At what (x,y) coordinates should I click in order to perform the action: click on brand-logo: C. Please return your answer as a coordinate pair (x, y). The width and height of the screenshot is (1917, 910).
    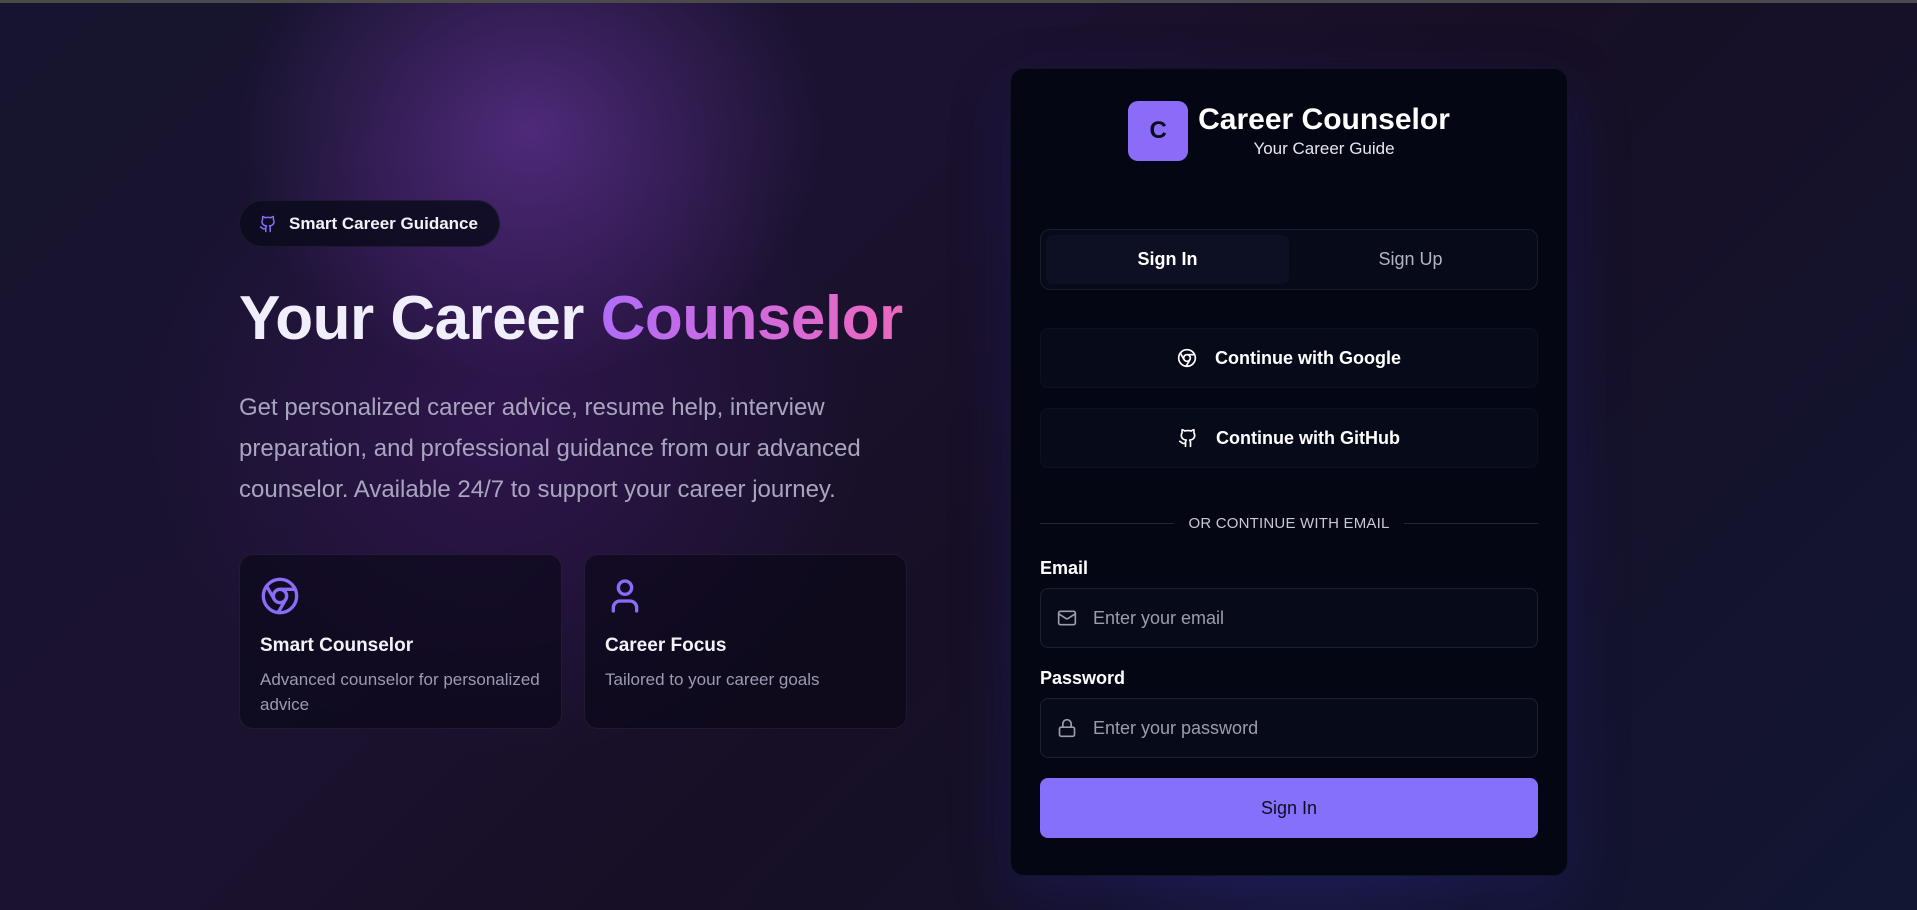
    Looking at the image, I should click on (1158, 131).